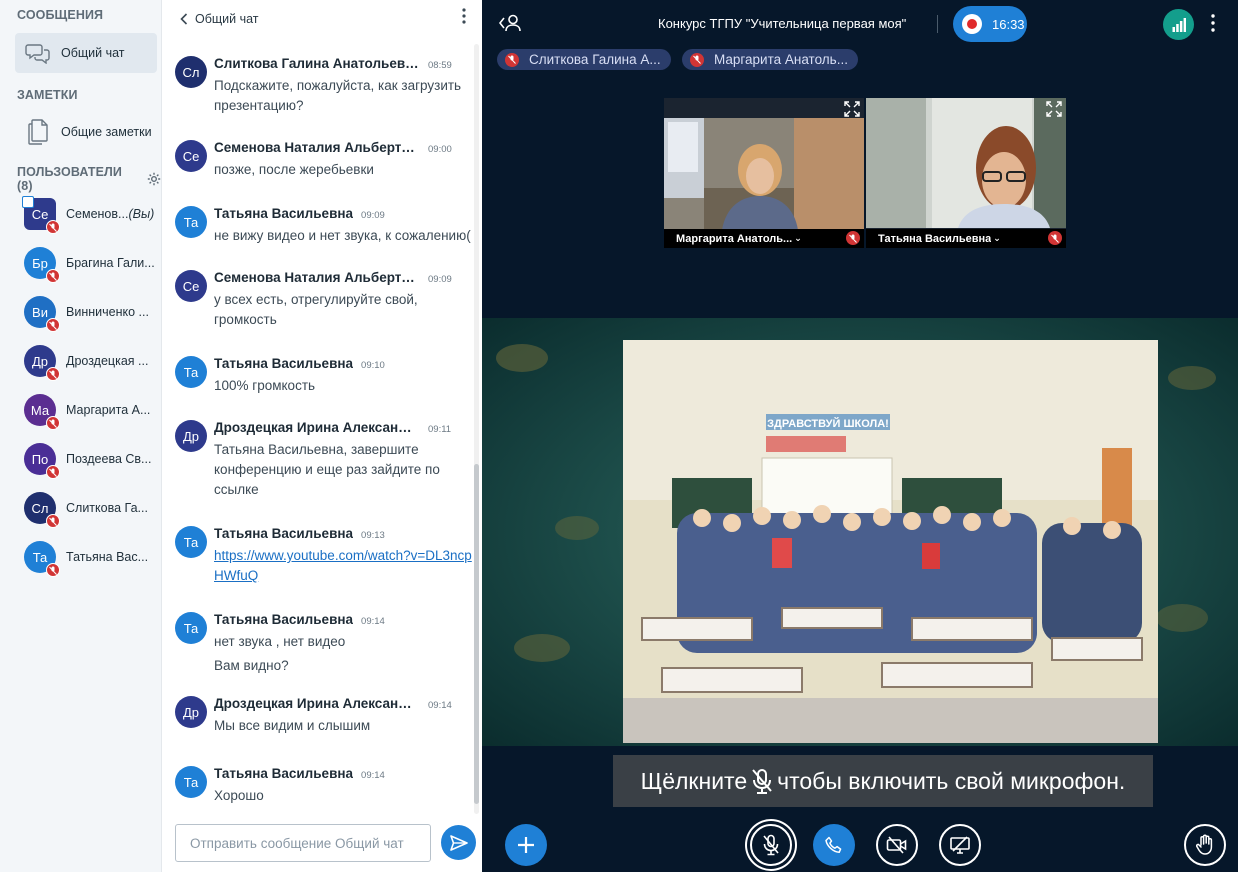 The width and height of the screenshot is (1238, 872). Describe the element at coordinates (464, 18) in the screenshot. I see `chat-options-icon` at that location.